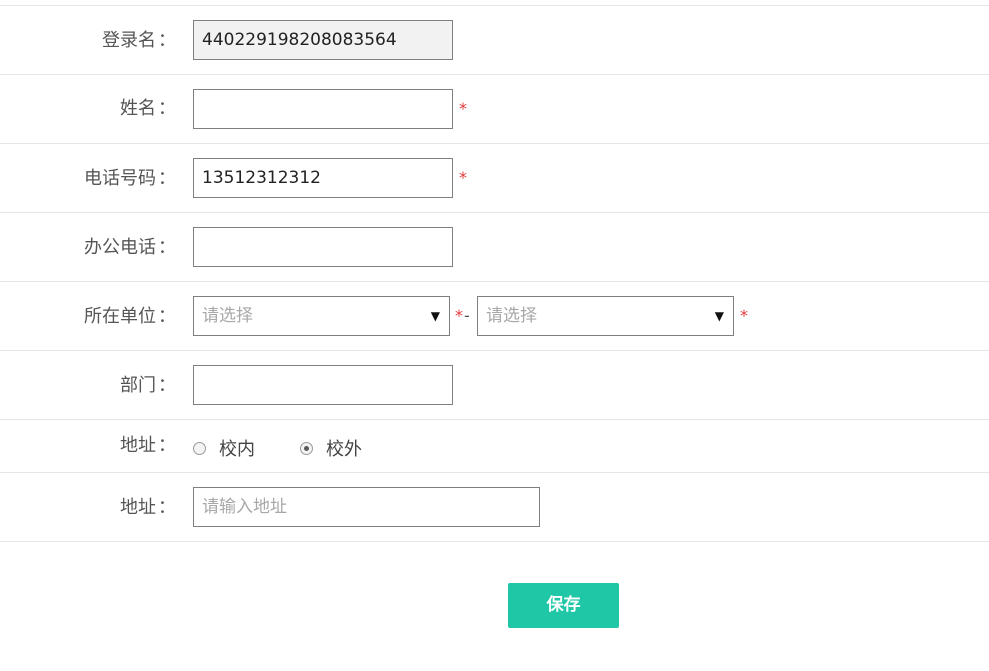 The height and width of the screenshot is (671, 989). I want to click on address-label: 地址：, so click(148, 508).